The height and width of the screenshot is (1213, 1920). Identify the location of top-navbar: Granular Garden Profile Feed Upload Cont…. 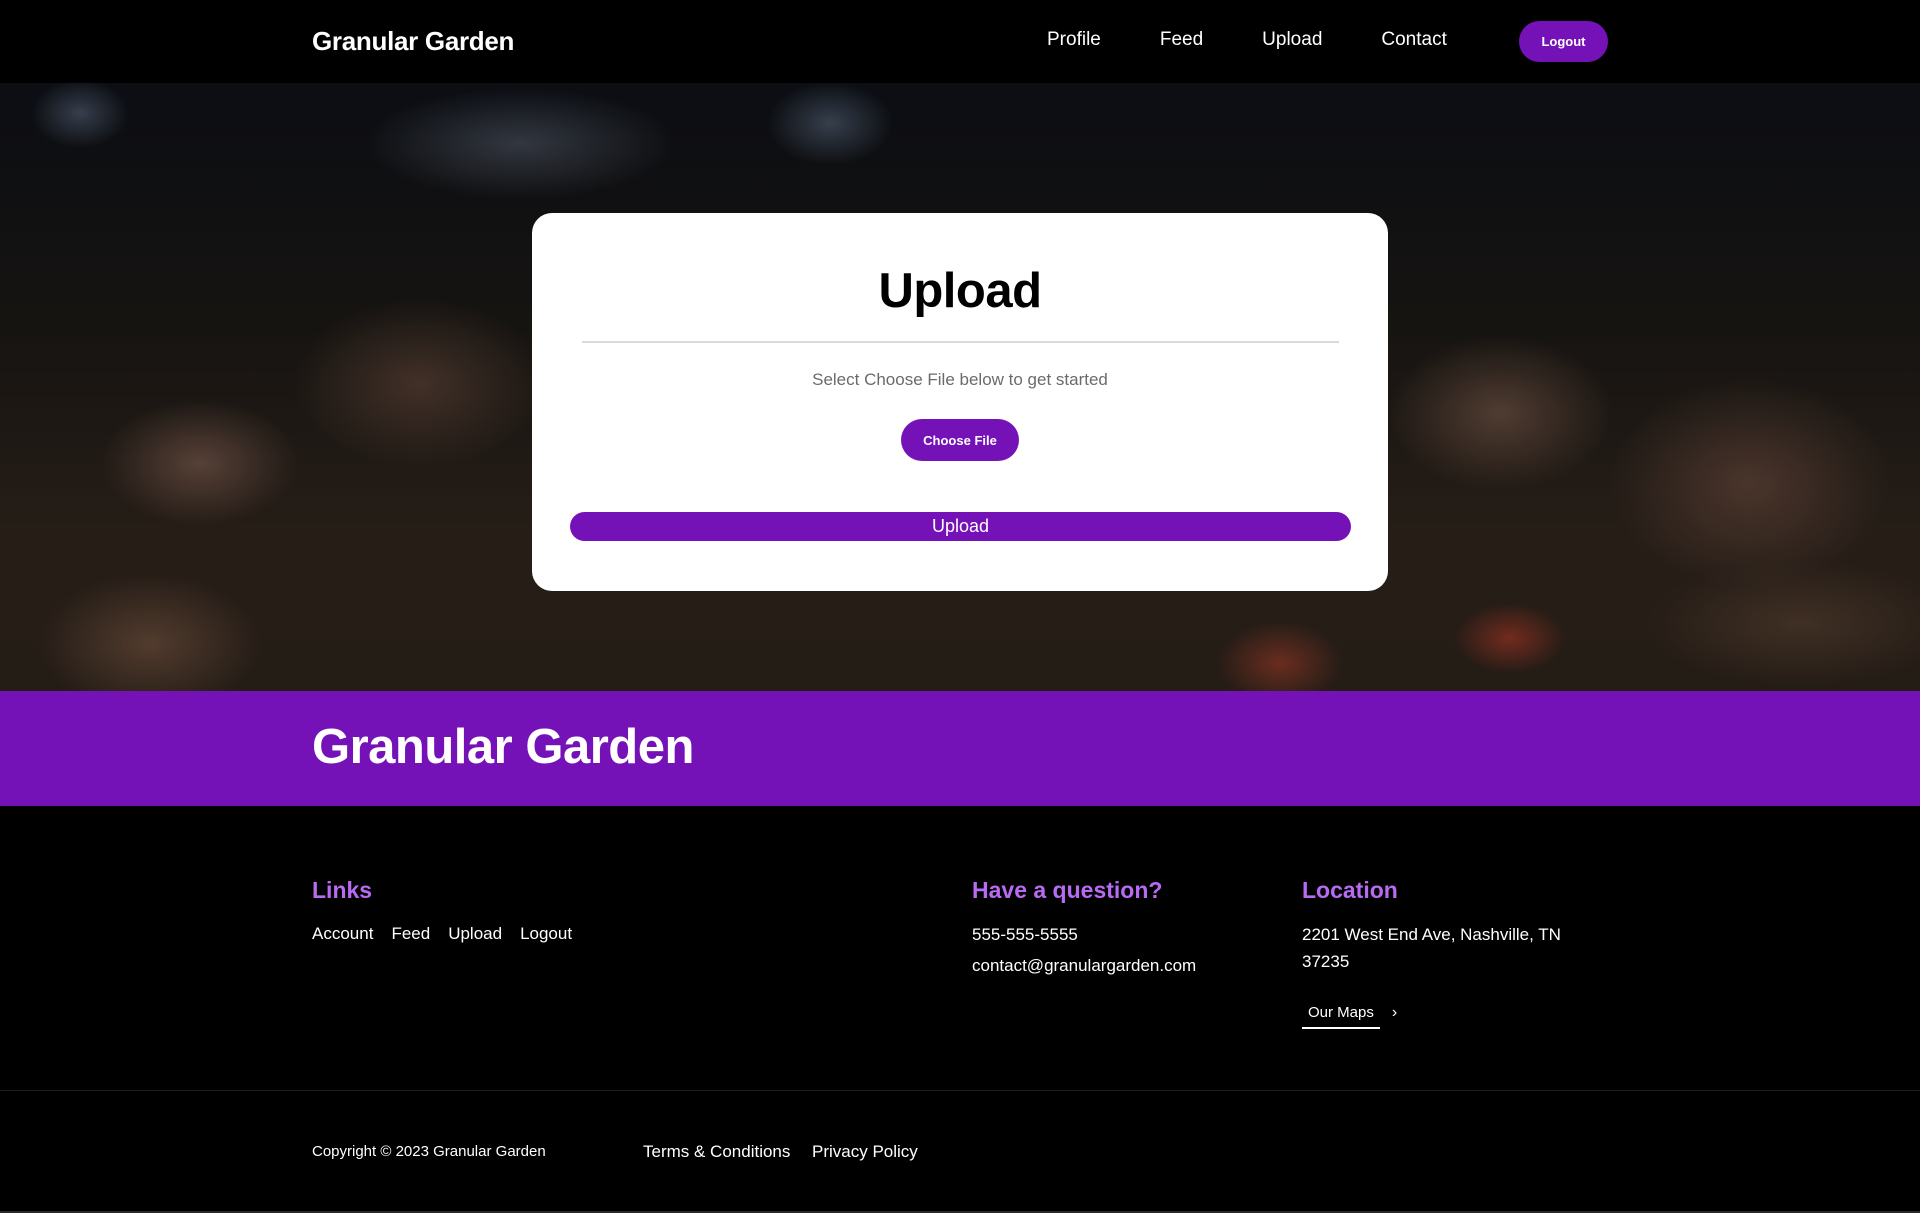
(960, 41).